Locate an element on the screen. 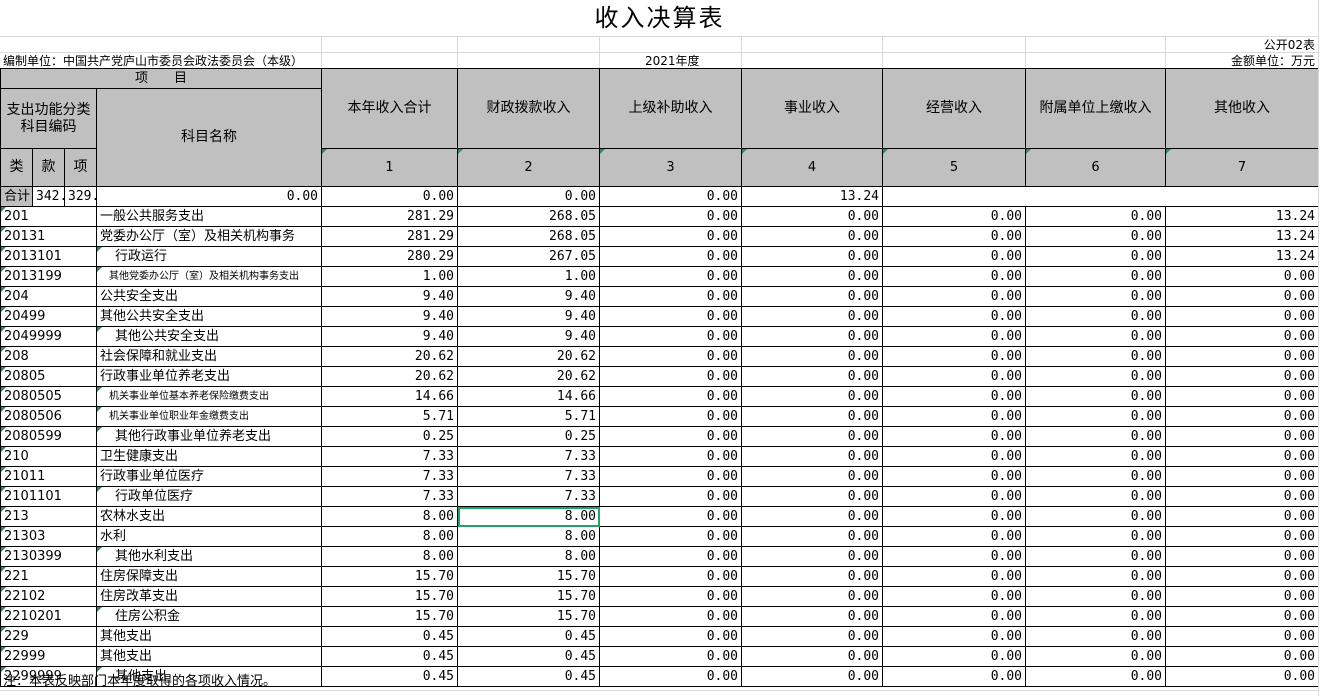 The height and width of the screenshot is (696, 1321). row-name: 水利 is located at coordinates (209, 536).